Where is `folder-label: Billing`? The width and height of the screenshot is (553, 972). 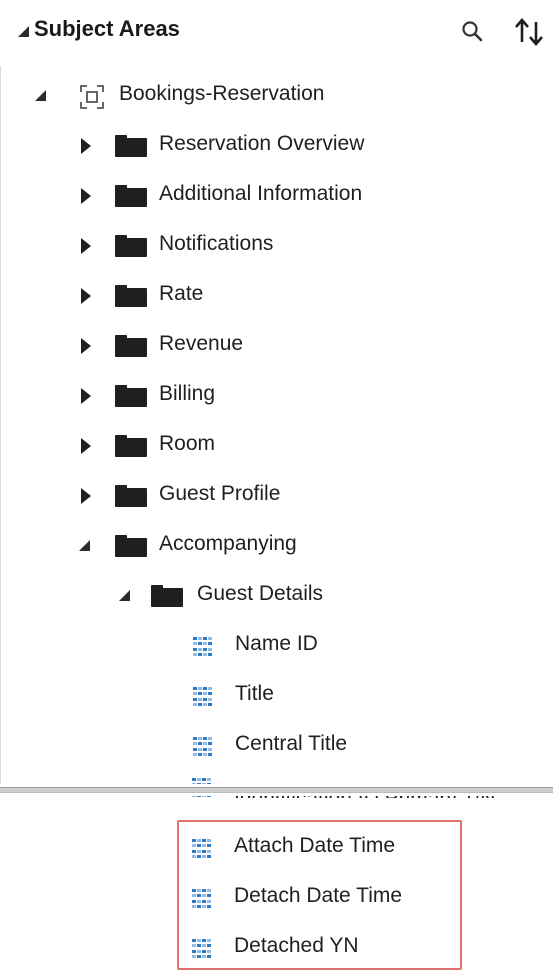 folder-label: Billing is located at coordinates (187, 393).